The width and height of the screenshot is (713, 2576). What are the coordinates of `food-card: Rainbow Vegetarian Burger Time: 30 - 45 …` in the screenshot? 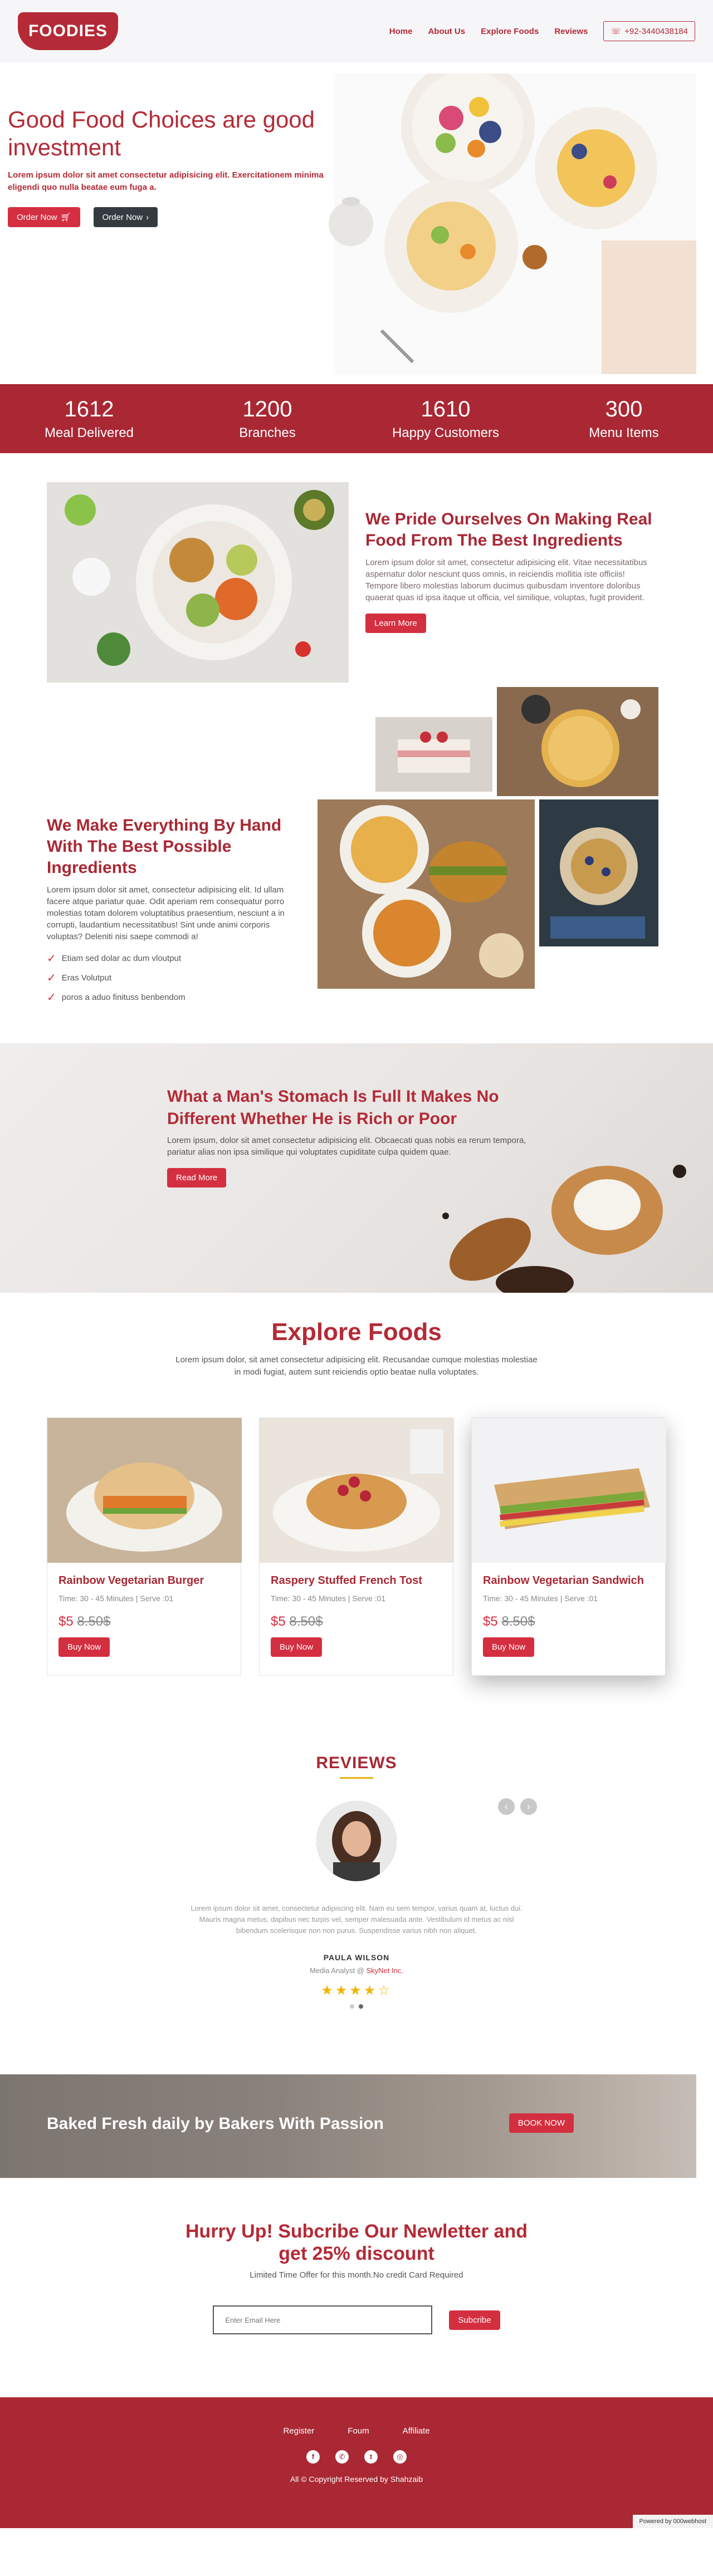 It's located at (144, 1546).